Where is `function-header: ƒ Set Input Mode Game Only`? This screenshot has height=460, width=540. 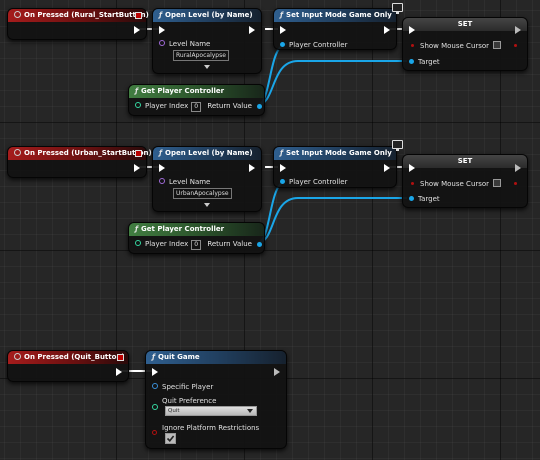
function-header: ƒ Set Input Mode Game Only is located at coordinates (335, 153).